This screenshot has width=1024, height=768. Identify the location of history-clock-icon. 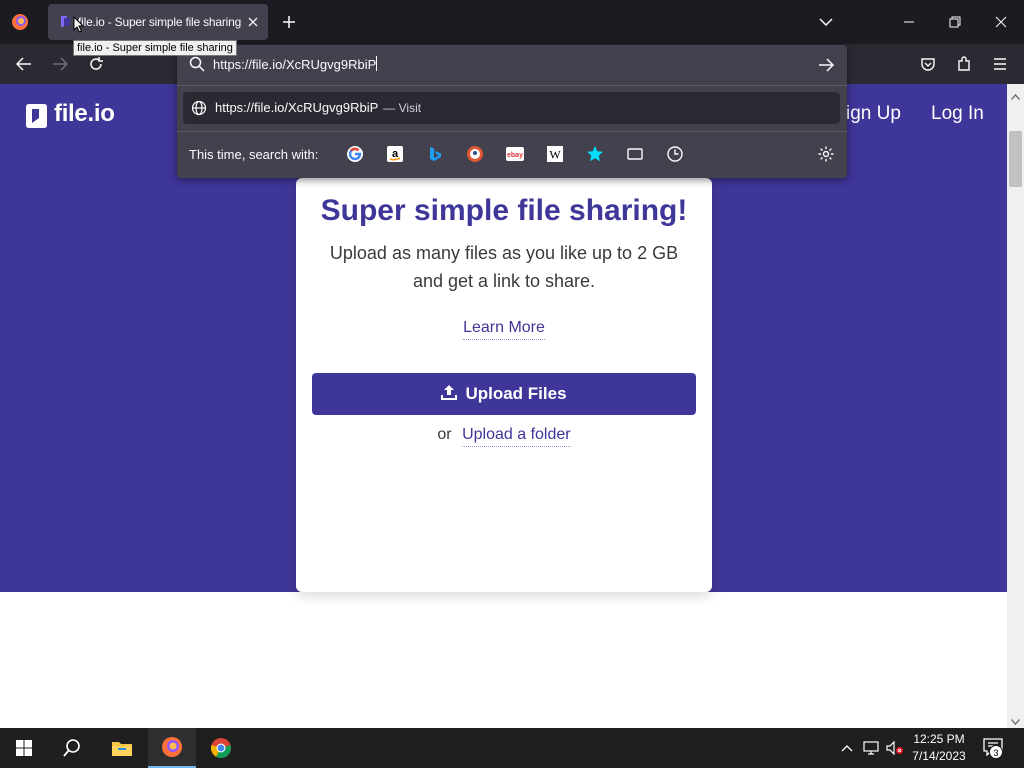
(675, 154).